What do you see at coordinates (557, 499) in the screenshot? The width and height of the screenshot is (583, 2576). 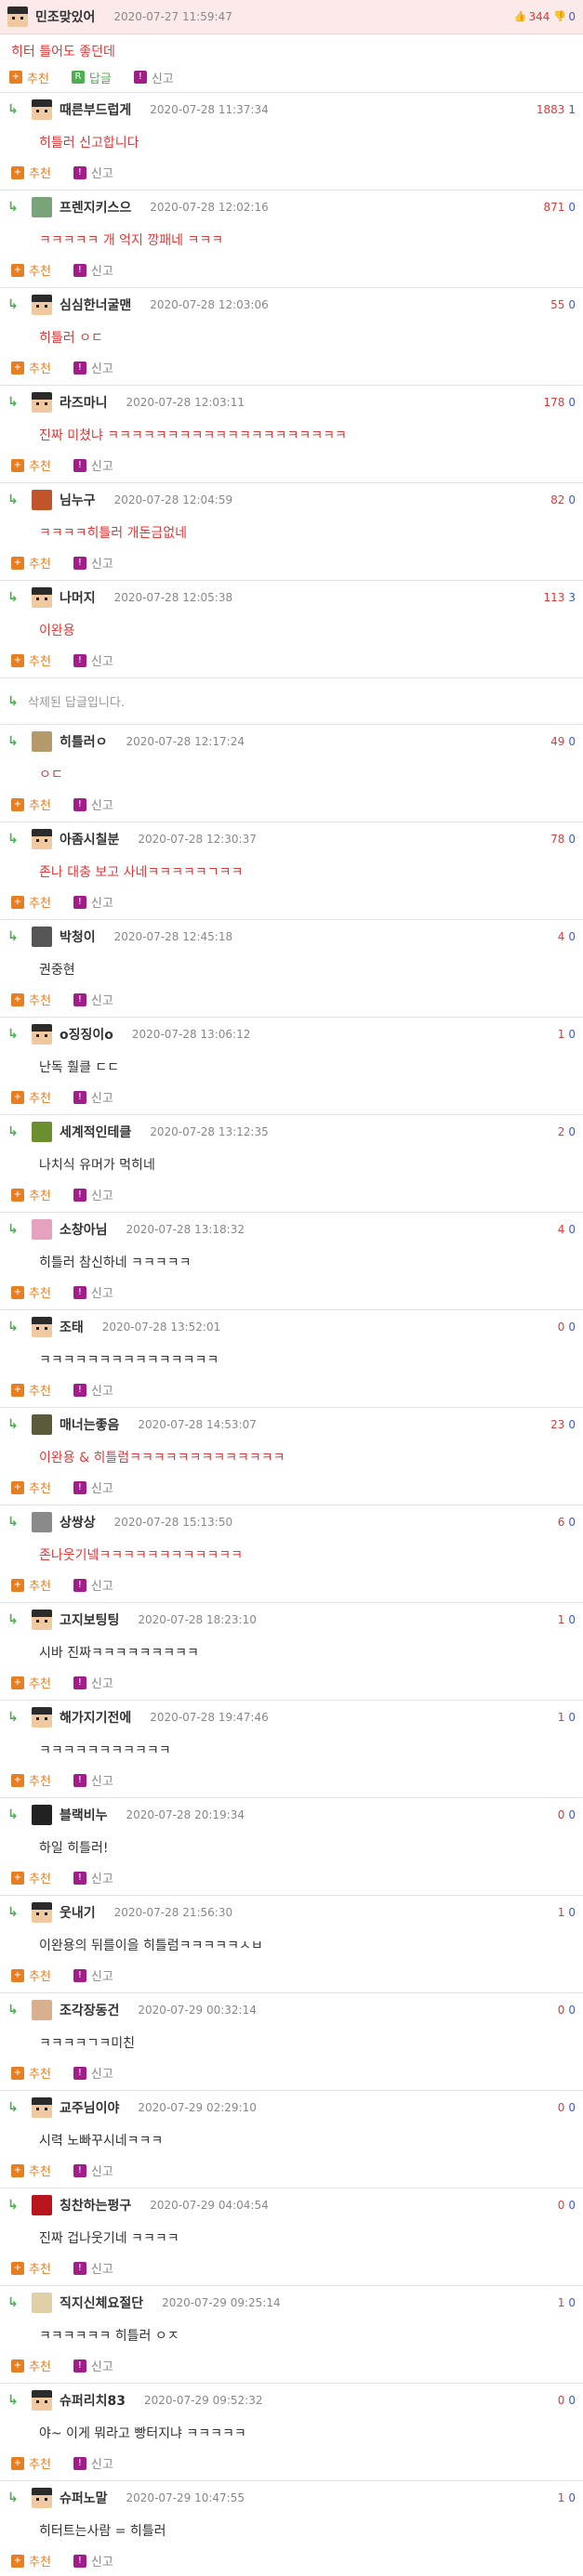 I see `upvote-count: 82` at bounding box center [557, 499].